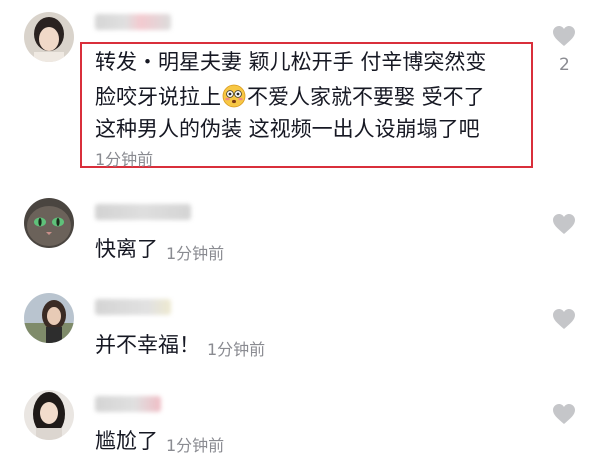  What do you see at coordinates (158, 97) in the screenshot?
I see `comment-text-segment: 脸咬牙说拉上` at bounding box center [158, 97].